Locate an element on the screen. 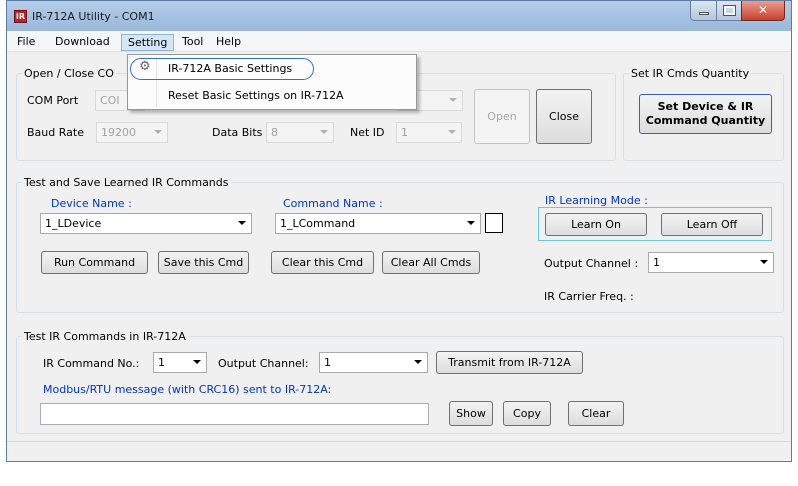 The width and height of the screenshot is (798, 486). test-output-channel-value: 1 is located at coordinates (327, 362).